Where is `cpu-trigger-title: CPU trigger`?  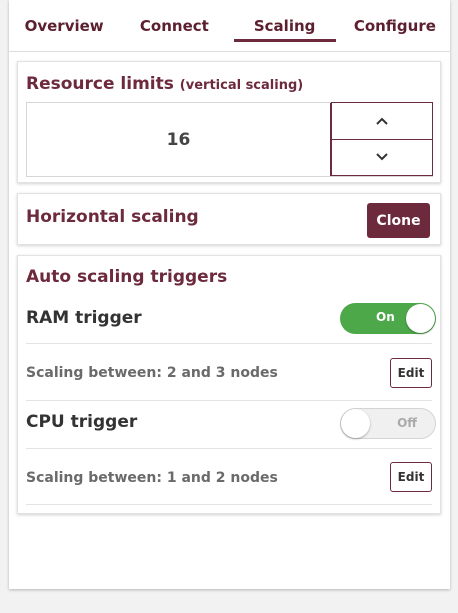 cpu-trigger-title: CPU trigger is located at coordinates (82, 422).